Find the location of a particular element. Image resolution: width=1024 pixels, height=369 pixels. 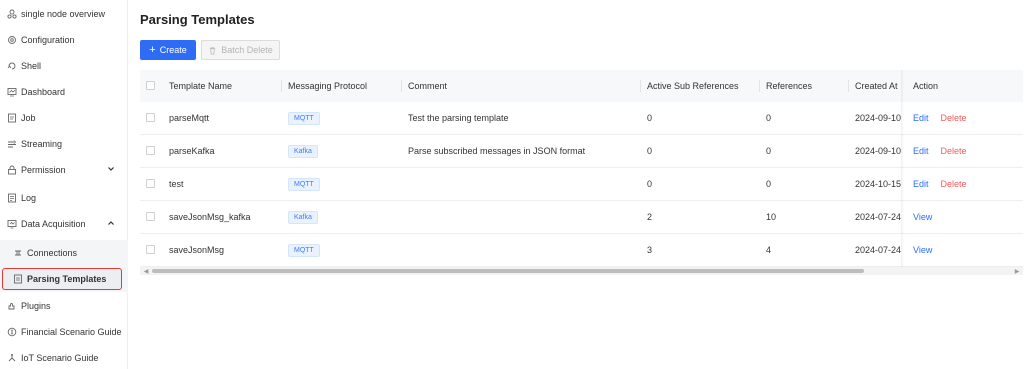

sidebar-item-log: Log is located at coordinates (64, 198).